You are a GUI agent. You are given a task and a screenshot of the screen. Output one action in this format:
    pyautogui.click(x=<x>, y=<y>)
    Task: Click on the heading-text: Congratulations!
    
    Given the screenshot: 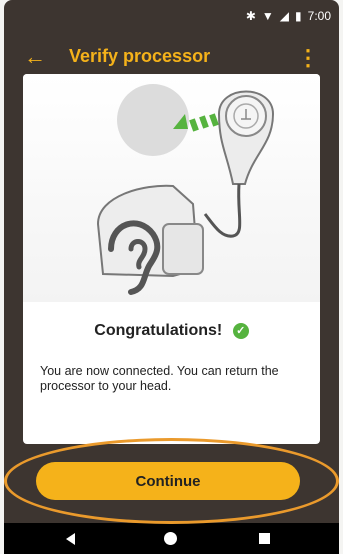 What is the action you would take?
    pyautogui.click(x=158, y=330)
    